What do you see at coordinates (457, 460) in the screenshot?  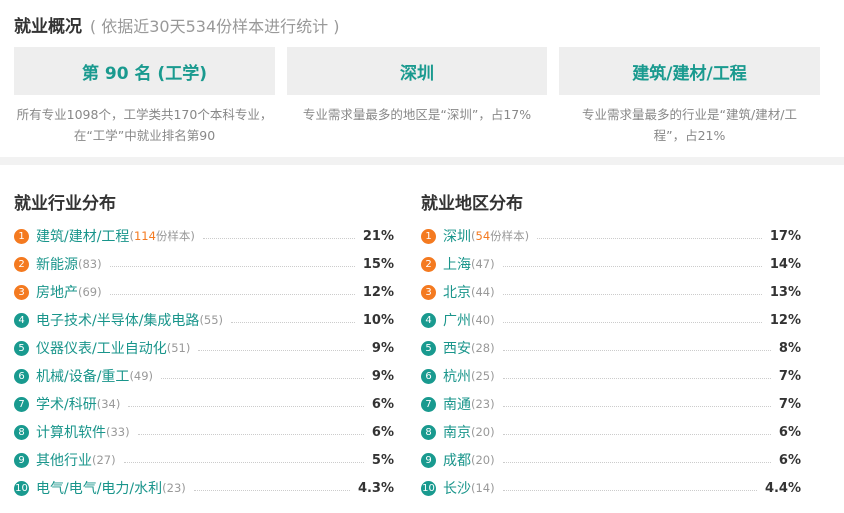 I see `item-name-link: 成都` at bounding box center [457, 460].